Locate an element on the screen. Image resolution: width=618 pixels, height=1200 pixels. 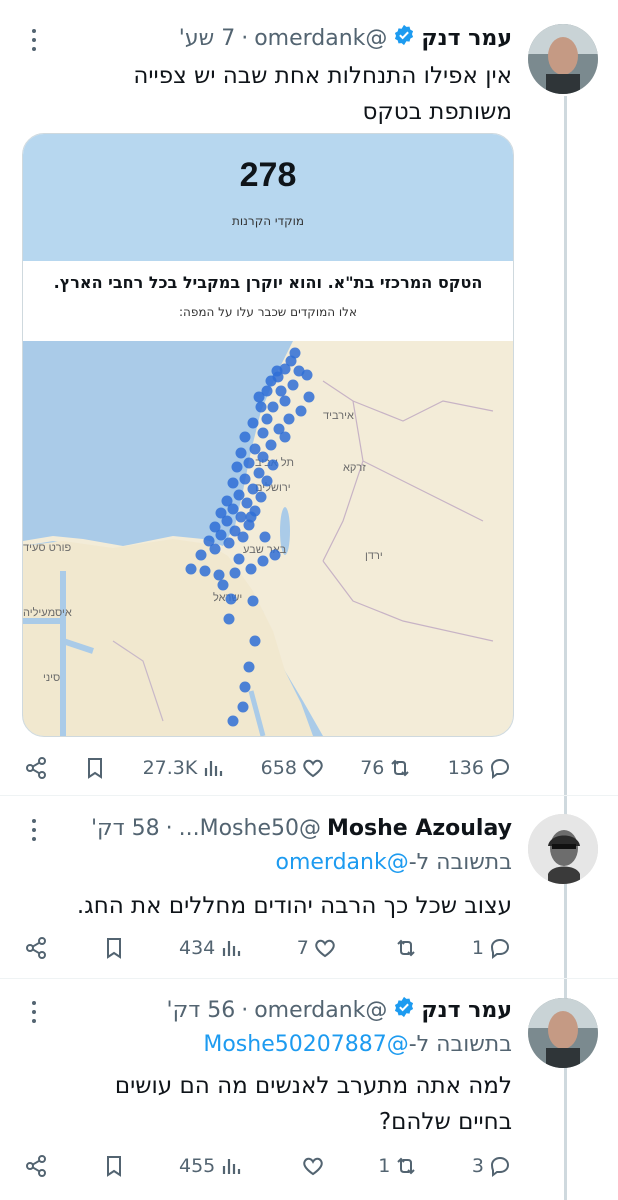
like-button is located at coordinates (311, 1166).